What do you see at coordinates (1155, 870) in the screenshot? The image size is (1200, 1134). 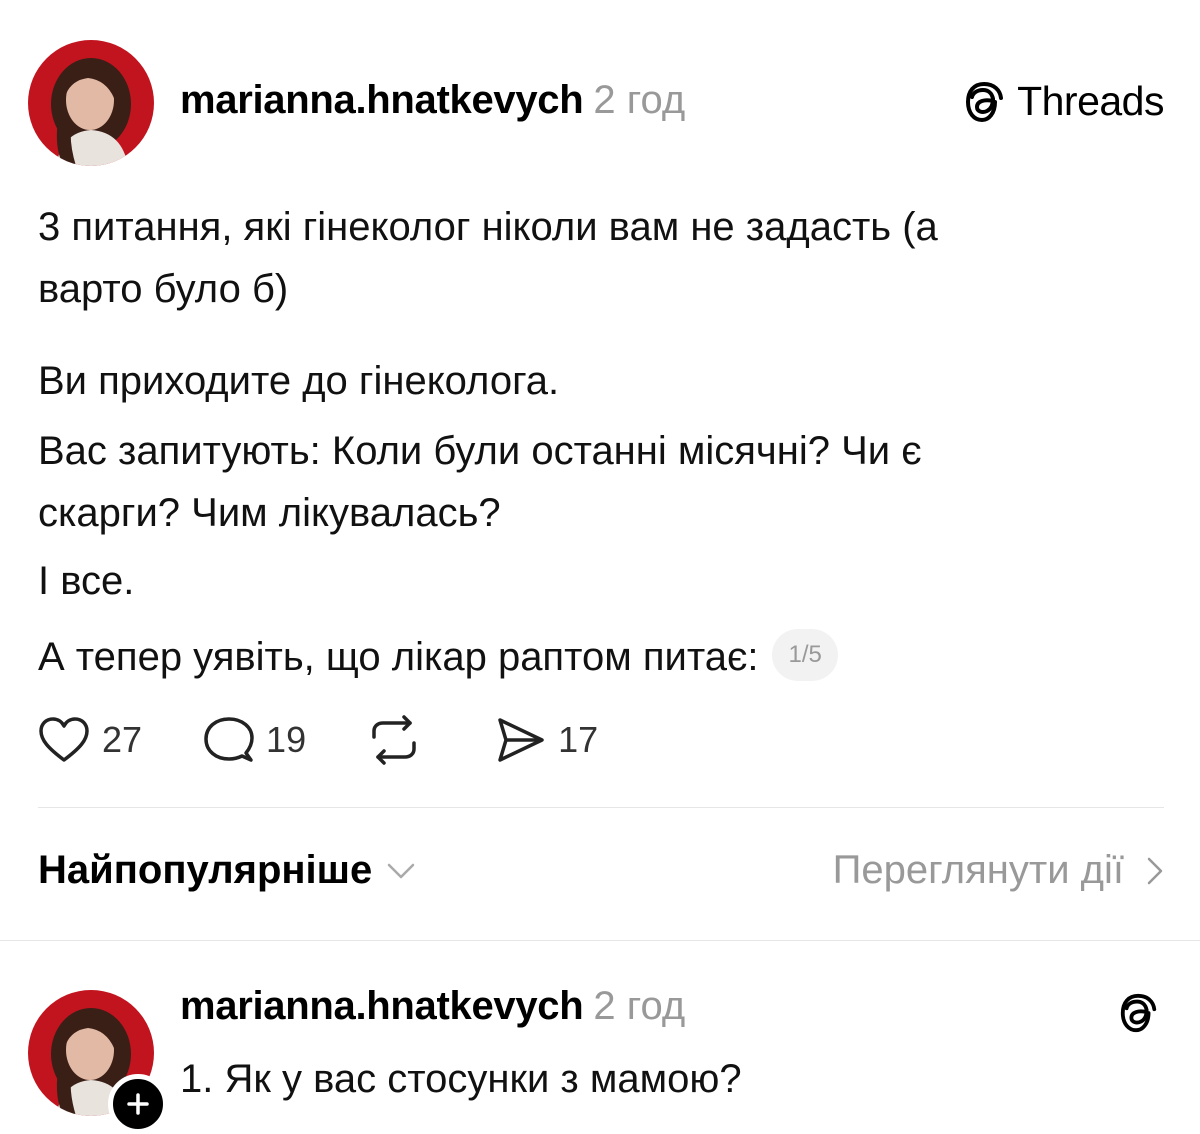 I see `chevron-right-icon` at bounding box center [1155, 870].